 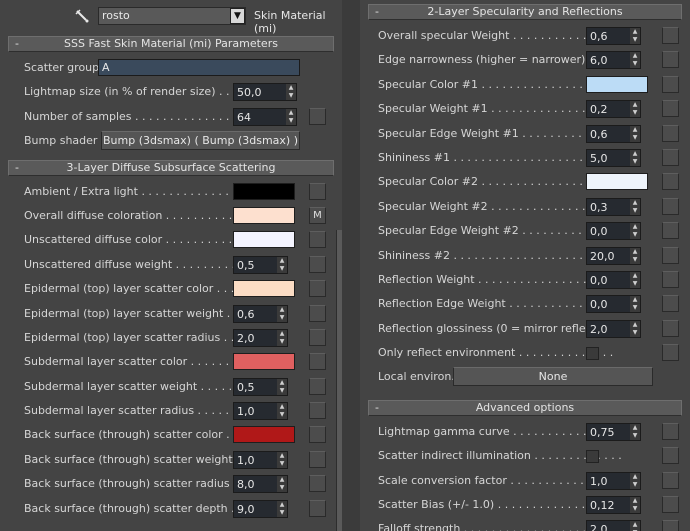 I want to click on param-spinner: 0,75 ▲ ▼, so click(x=613, y=431).